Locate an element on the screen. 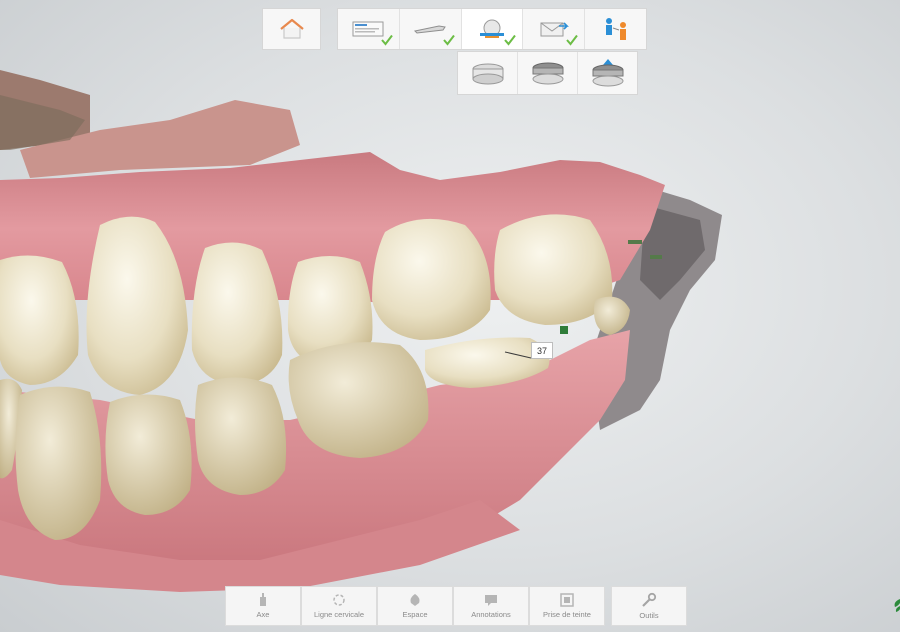 The width and height of the screenshot is (900, 632). home-button is located at coordinates (291, 29).